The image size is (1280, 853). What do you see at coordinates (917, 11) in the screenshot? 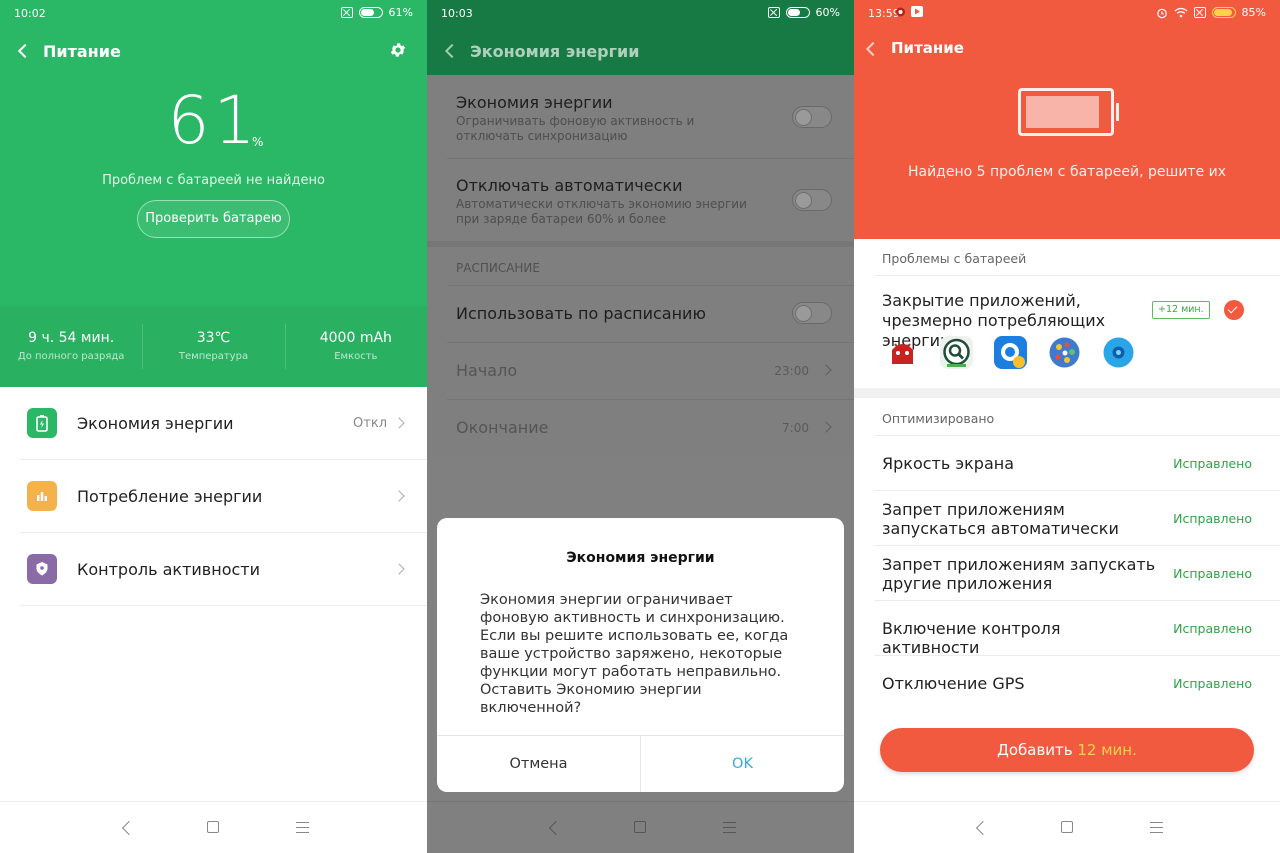
I see `play-icon` at bounding box center [917, 11].